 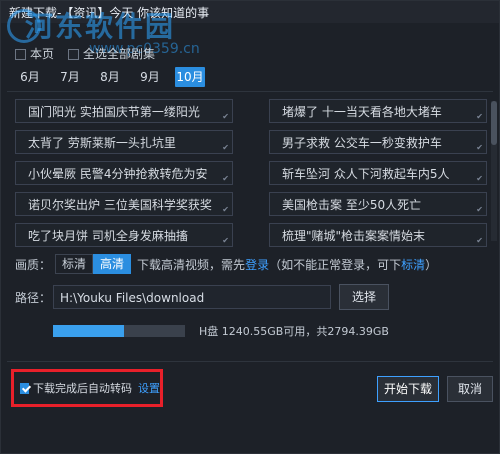 What do you see at coordinates (494, 123) in the screenshot?
I see `scrollbar-thumb` at bounding box center [494, 123].